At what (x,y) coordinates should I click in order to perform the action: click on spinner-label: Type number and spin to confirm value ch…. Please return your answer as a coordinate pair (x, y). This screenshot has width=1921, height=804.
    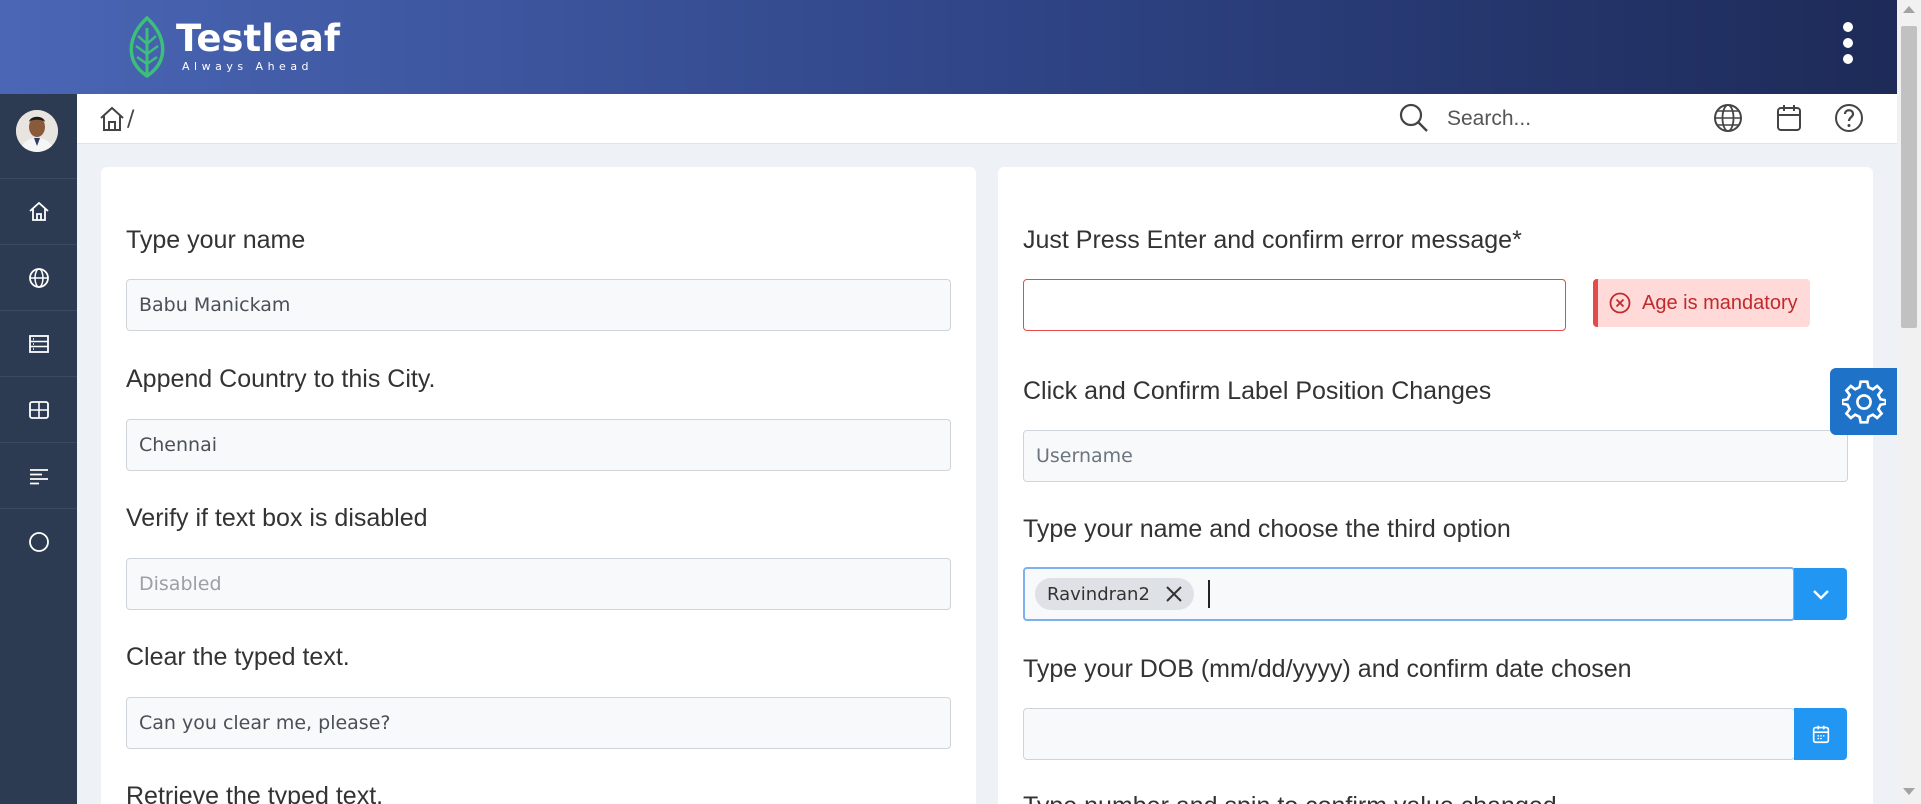
    Looking at the image, I should click on (1290, 798).